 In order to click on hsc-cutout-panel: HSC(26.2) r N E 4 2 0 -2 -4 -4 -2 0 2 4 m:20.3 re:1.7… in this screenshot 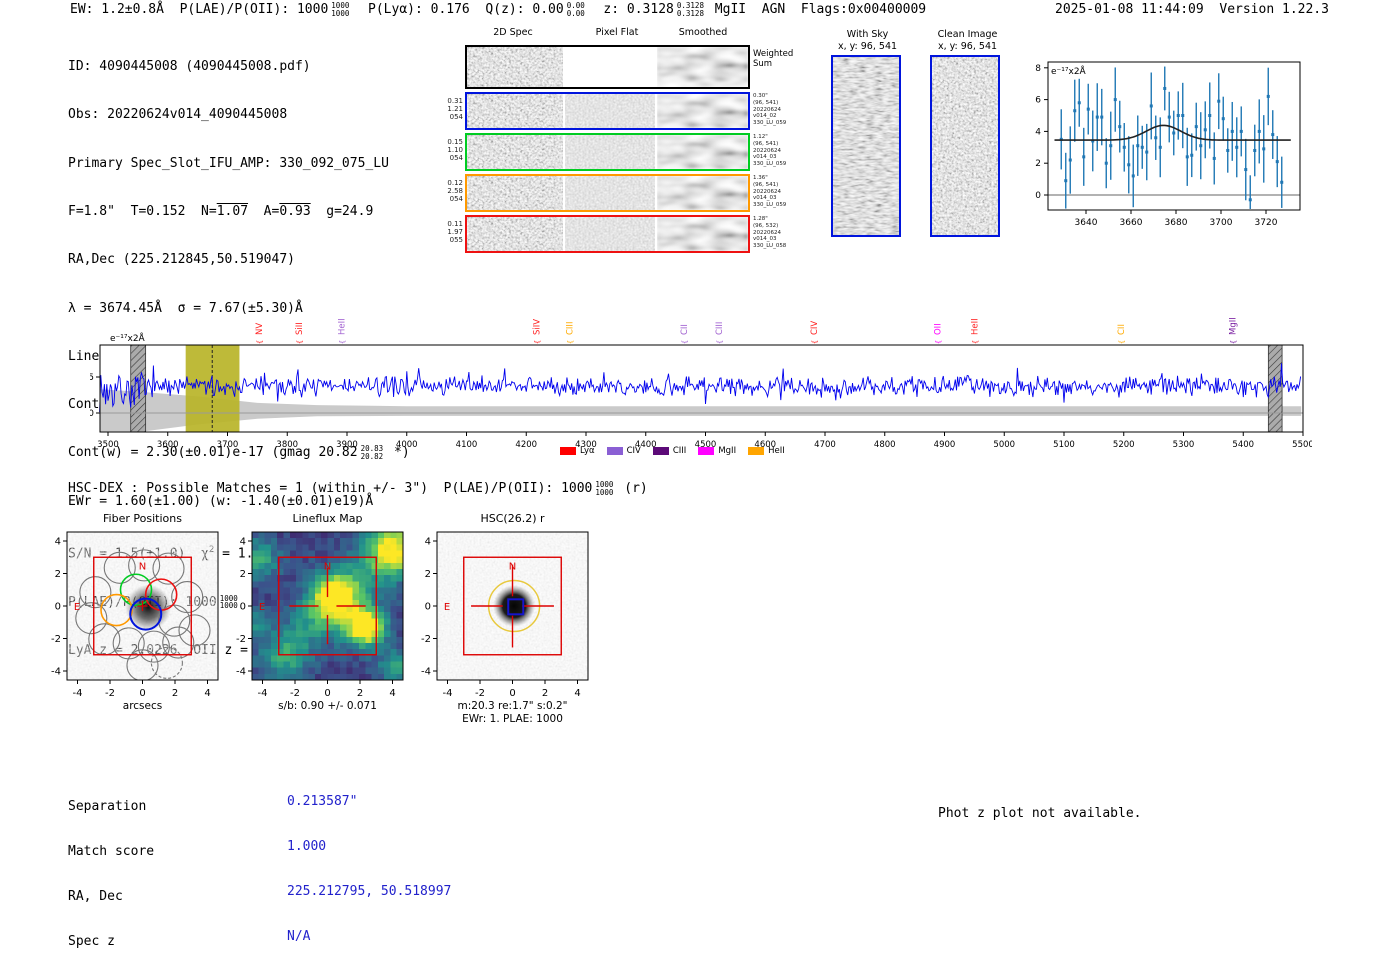, I will do `click(510, 619)`.